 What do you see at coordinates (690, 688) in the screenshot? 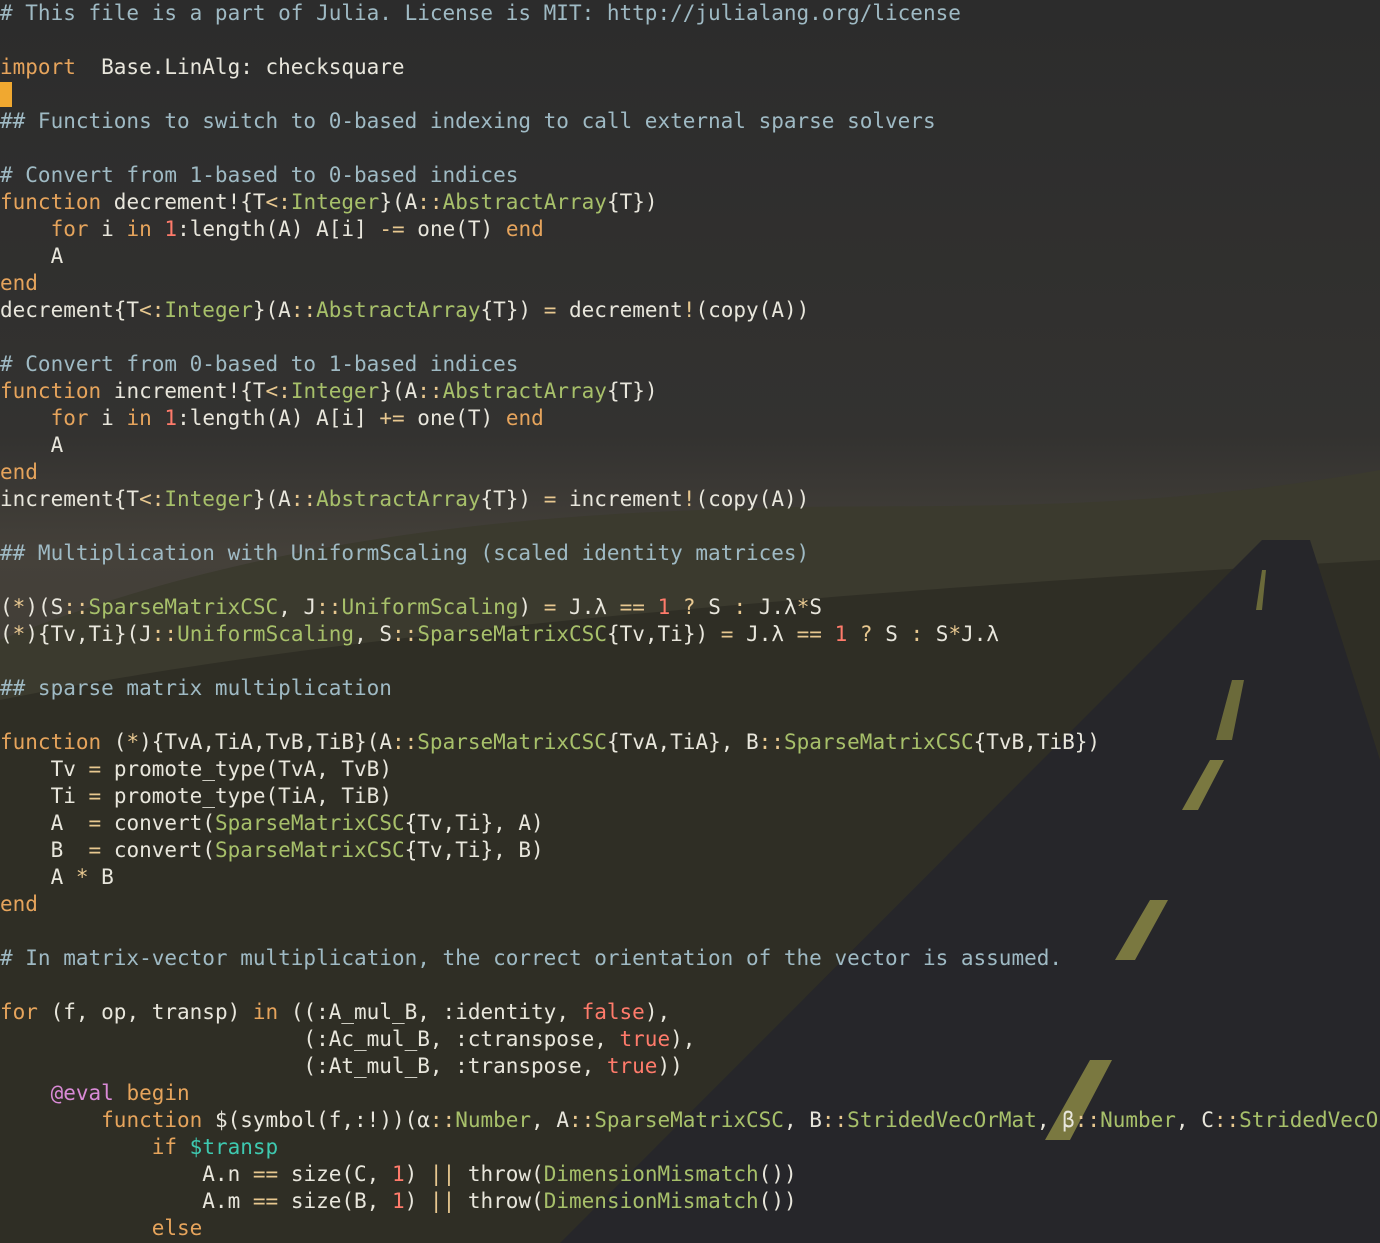
I see `code-line: ## sparse matrix multiplication` at bounding box center [690, 688].